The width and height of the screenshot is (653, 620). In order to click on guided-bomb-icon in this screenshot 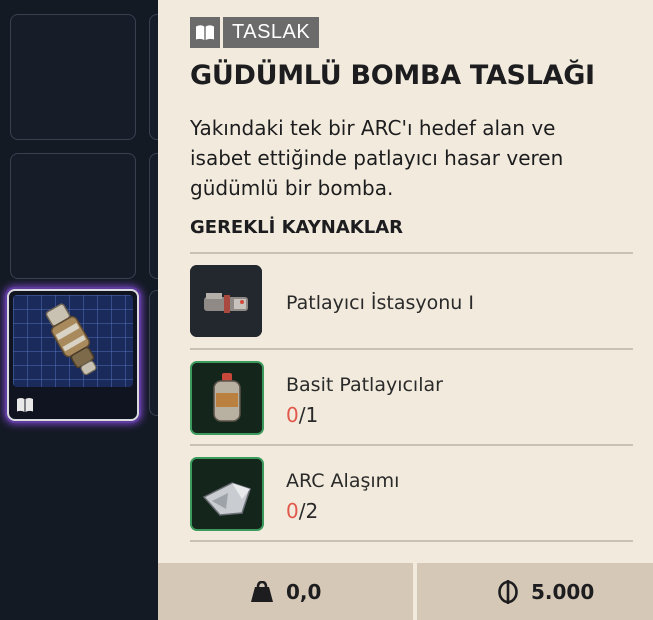, I will do `click(71, 339)`.